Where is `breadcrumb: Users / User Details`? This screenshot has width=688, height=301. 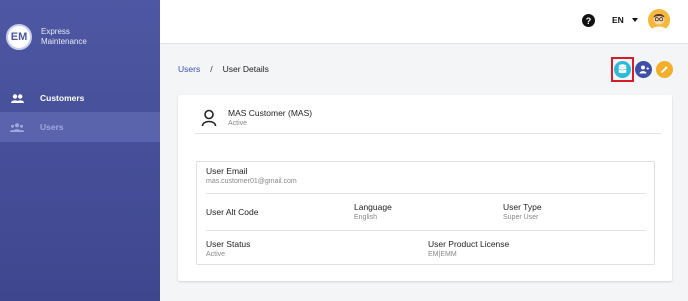
breadcrumb: Users / User Details is located at coordinates (223, 69).